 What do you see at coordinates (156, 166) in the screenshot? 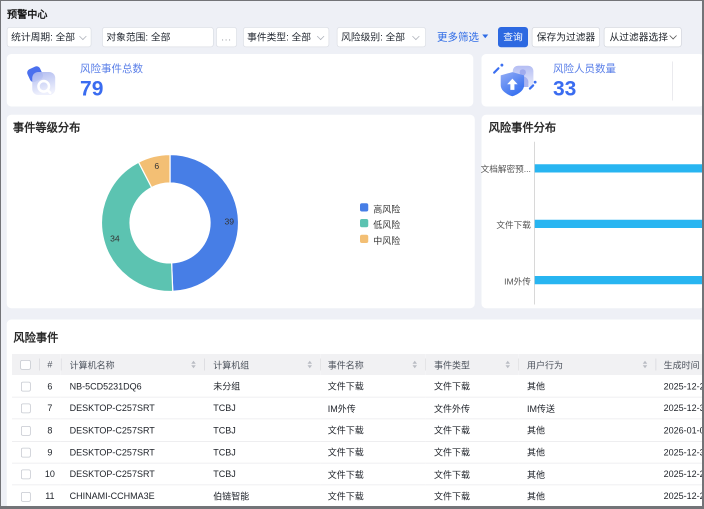
I see `svg-text: 6` at bounding box center [156, 166].